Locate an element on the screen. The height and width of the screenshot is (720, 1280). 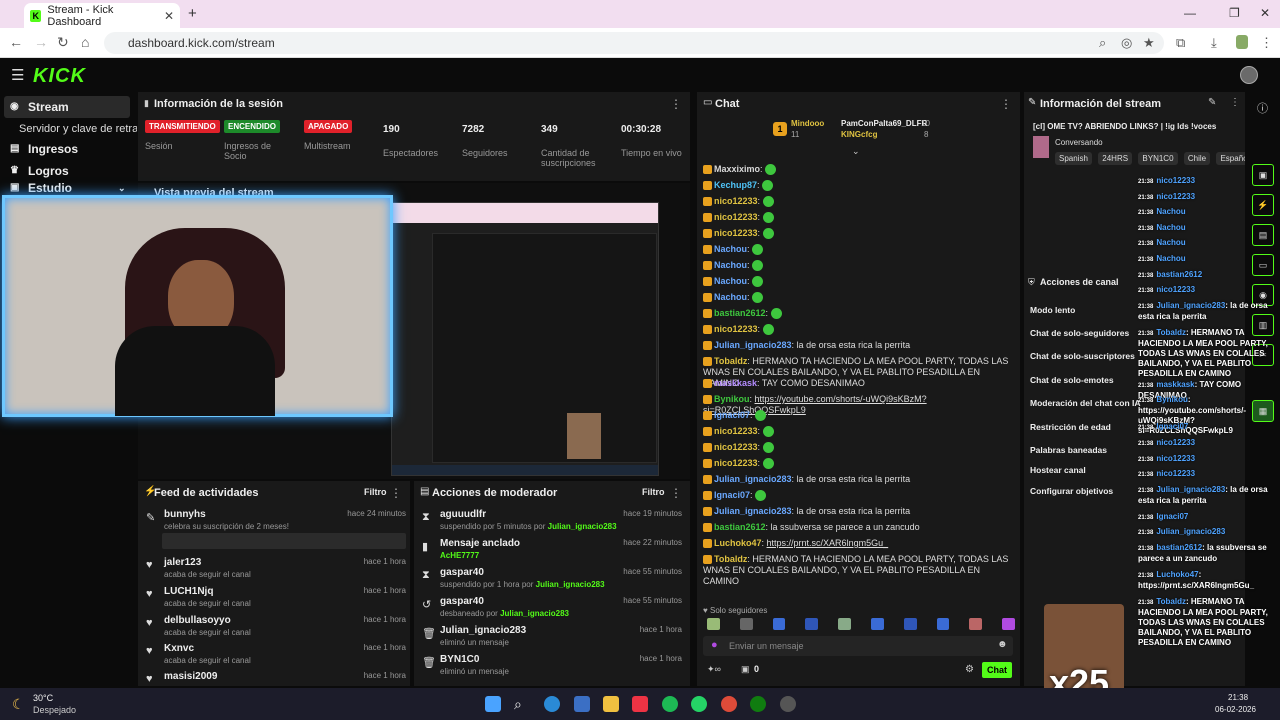
whatsapp-icon is located at coordinates (699, 704).